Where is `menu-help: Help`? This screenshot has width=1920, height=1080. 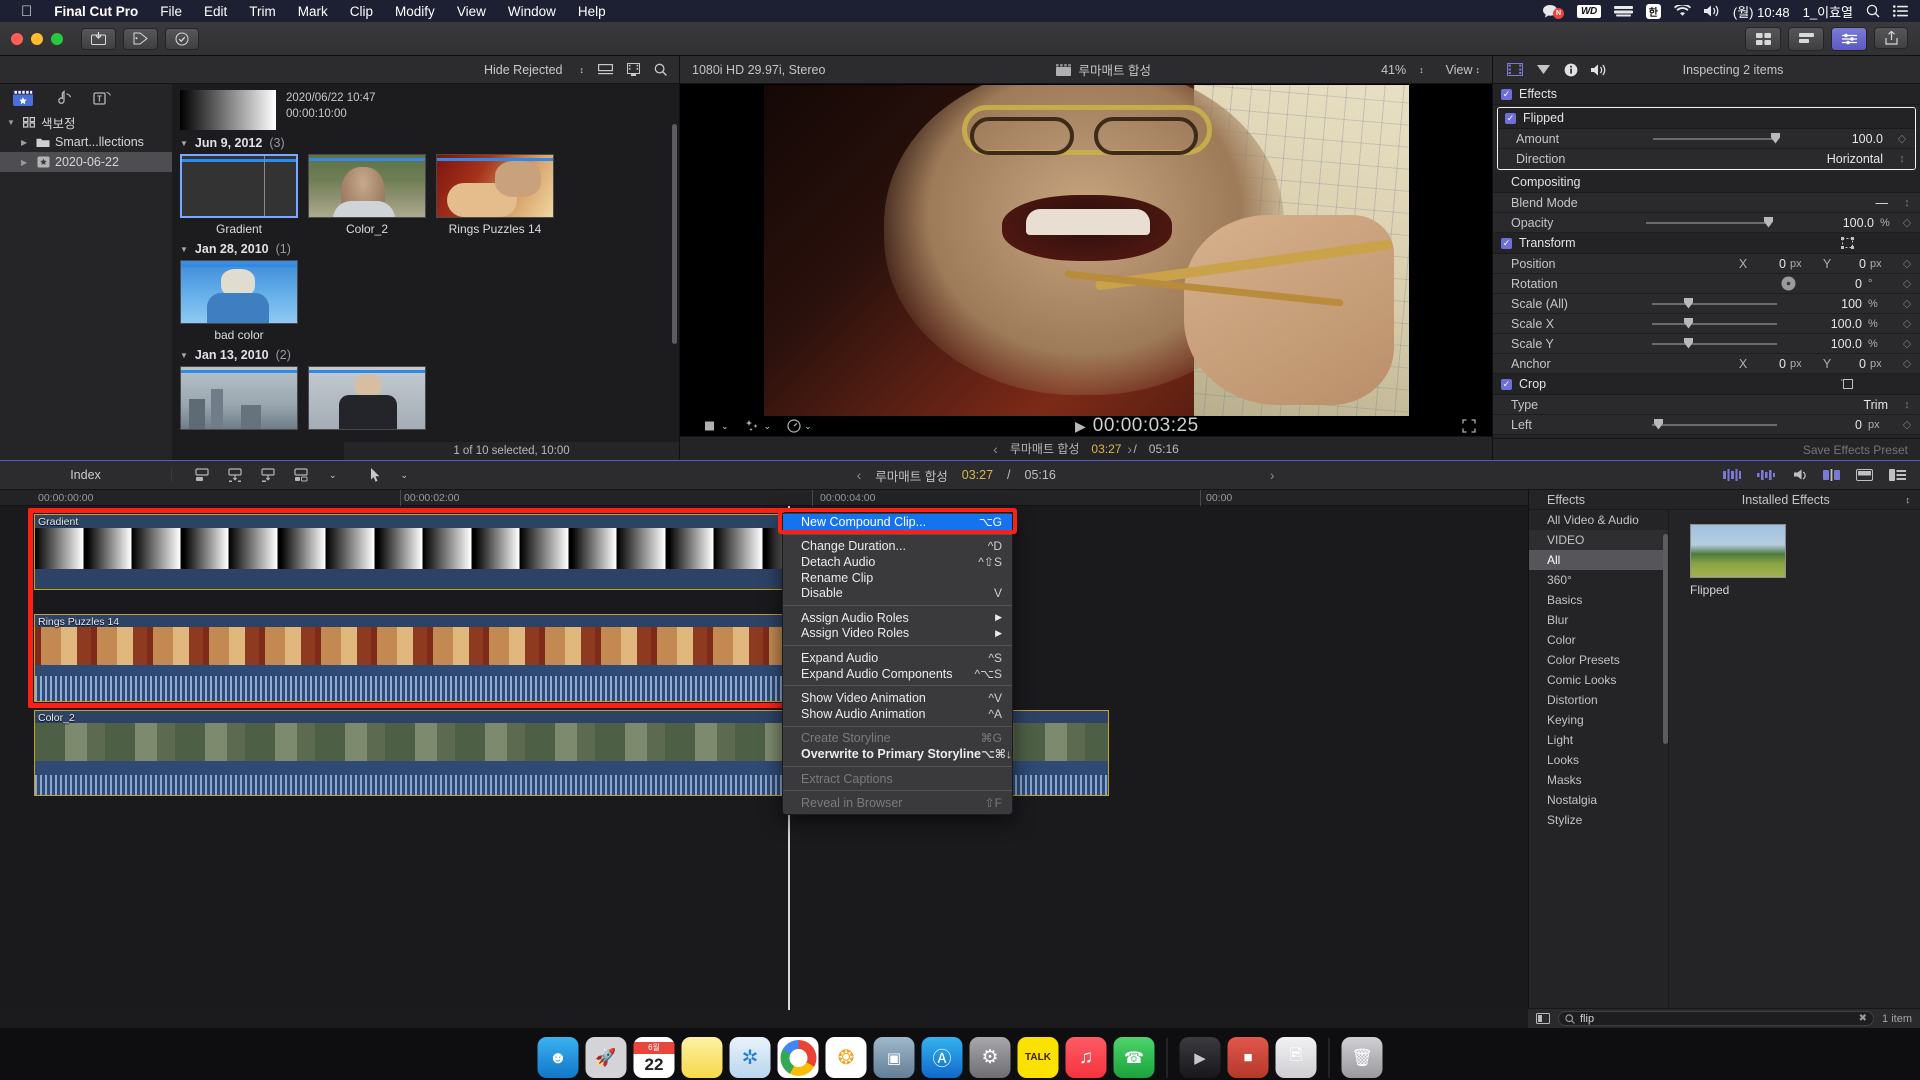
menu-help: Help is located at coordinates (592, 11).